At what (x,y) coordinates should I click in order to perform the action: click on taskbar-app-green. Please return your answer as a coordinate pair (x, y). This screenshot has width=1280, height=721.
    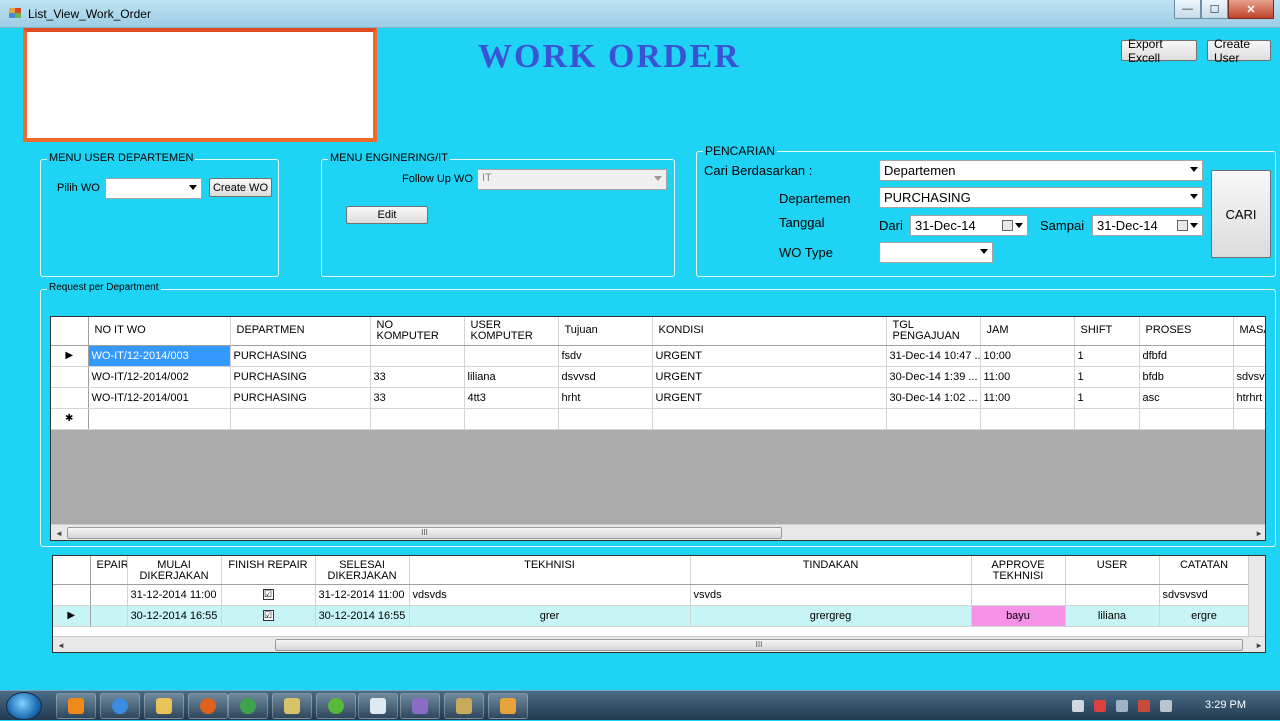
    Looking at the image, I should click on (336, 706).